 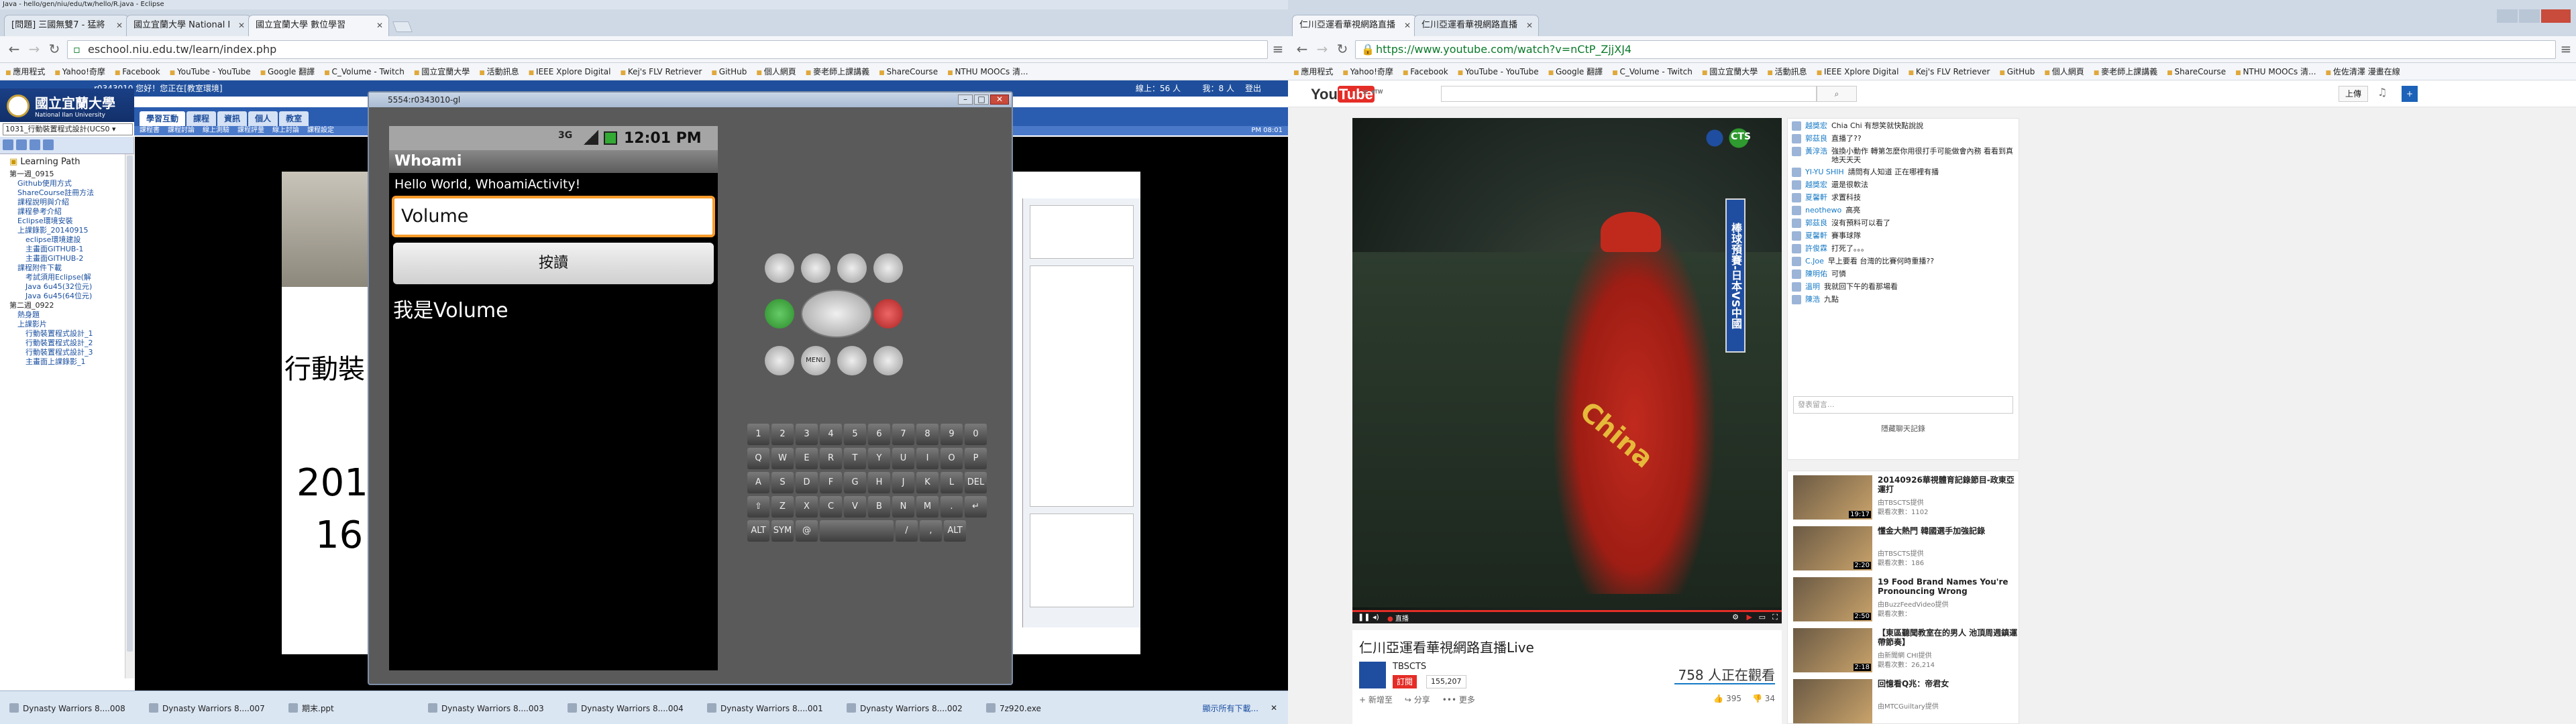 What do you see at coordinates (492, 708) in the screenshot?
I see `download-item: Dynasty Warriors 8....003` at bounding box center [492, 708].